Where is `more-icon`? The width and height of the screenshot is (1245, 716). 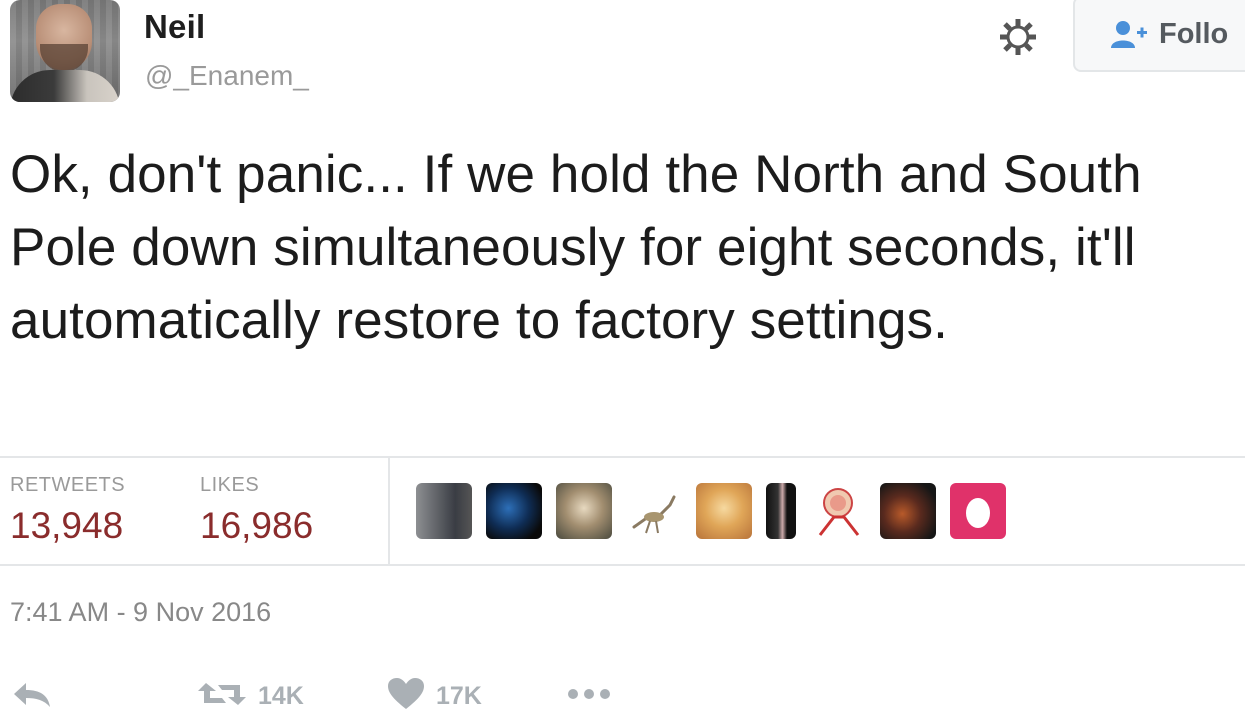 more-icon is located at coordinates (589, 696).